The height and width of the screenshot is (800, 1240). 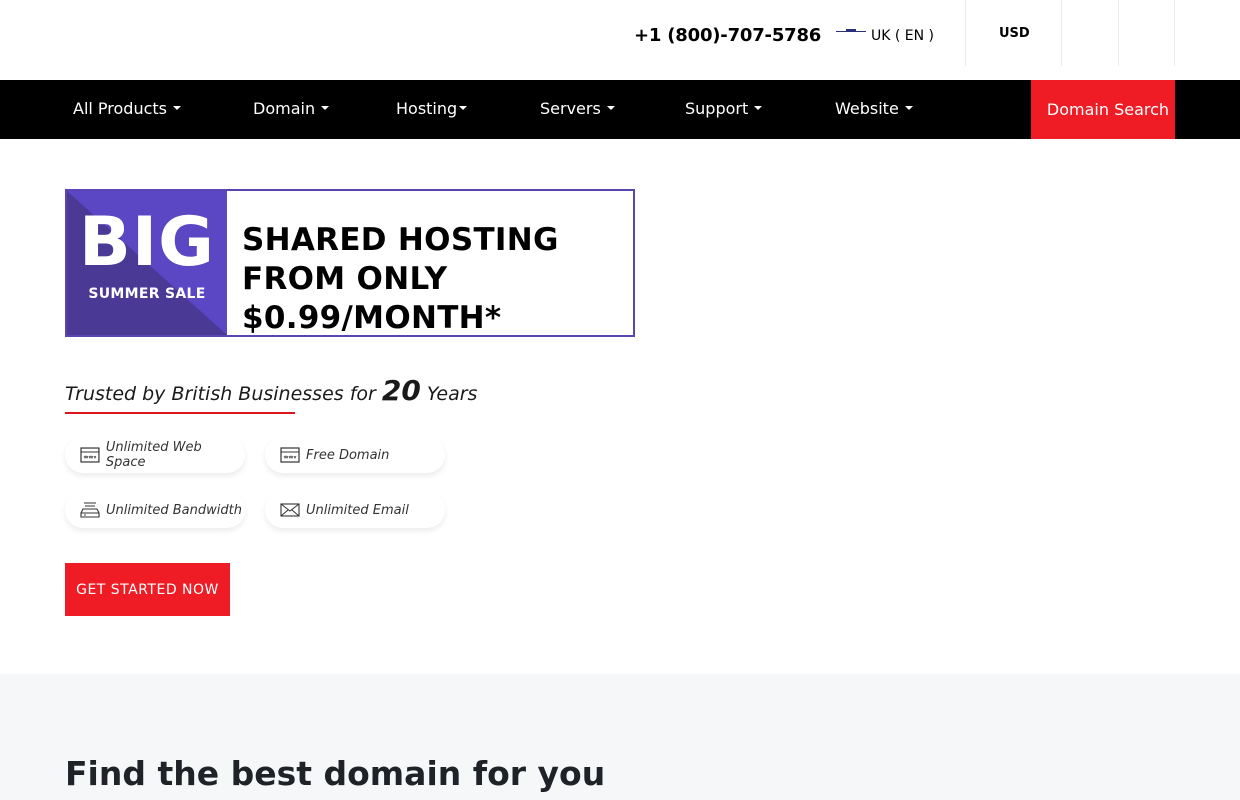 I want to click on feature-free-domain: Free Domain, so click(x=355, y=455).